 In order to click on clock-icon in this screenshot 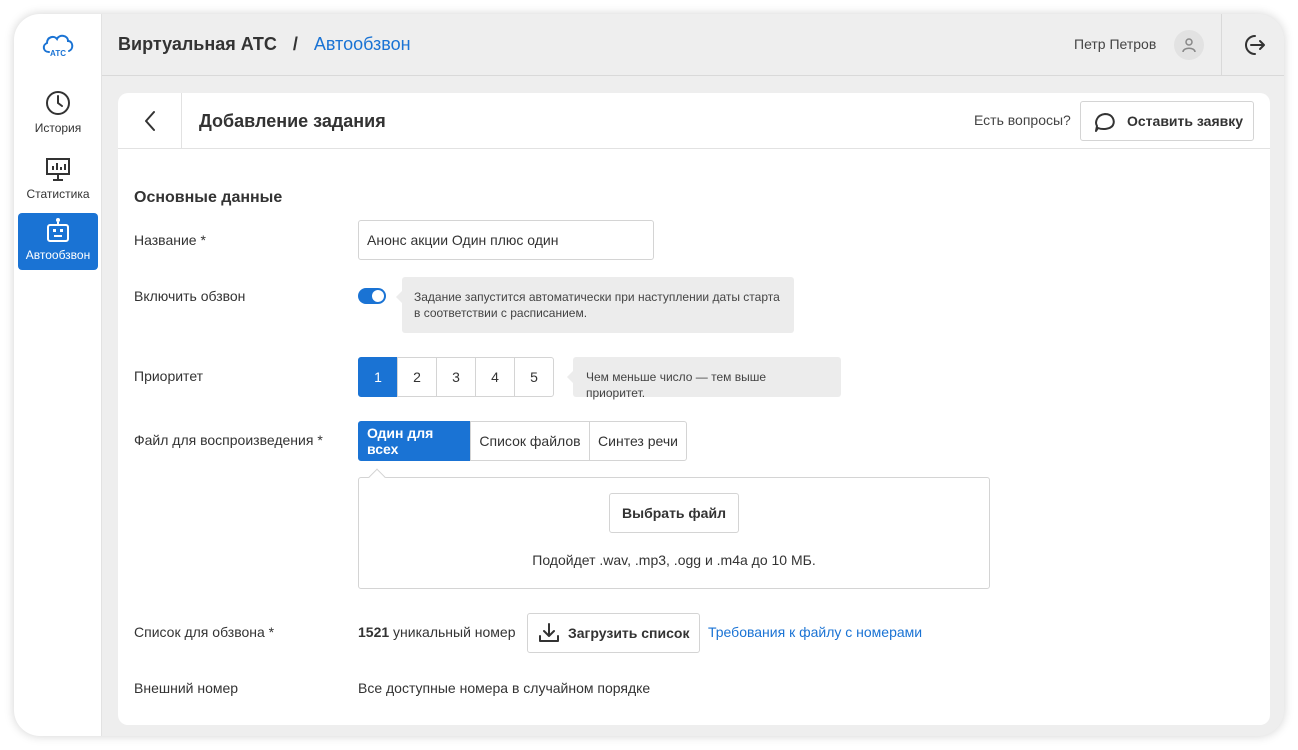, I will do `click(58, 103)`.